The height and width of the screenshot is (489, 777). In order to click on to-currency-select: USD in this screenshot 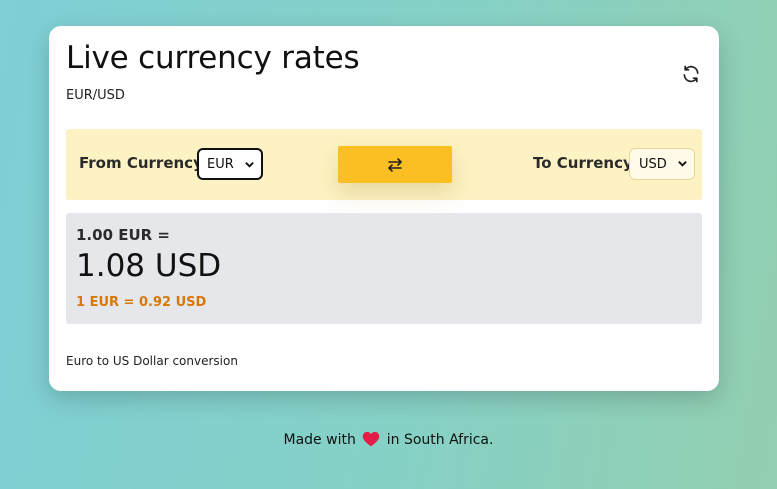, I will do `click(662, 164)`.